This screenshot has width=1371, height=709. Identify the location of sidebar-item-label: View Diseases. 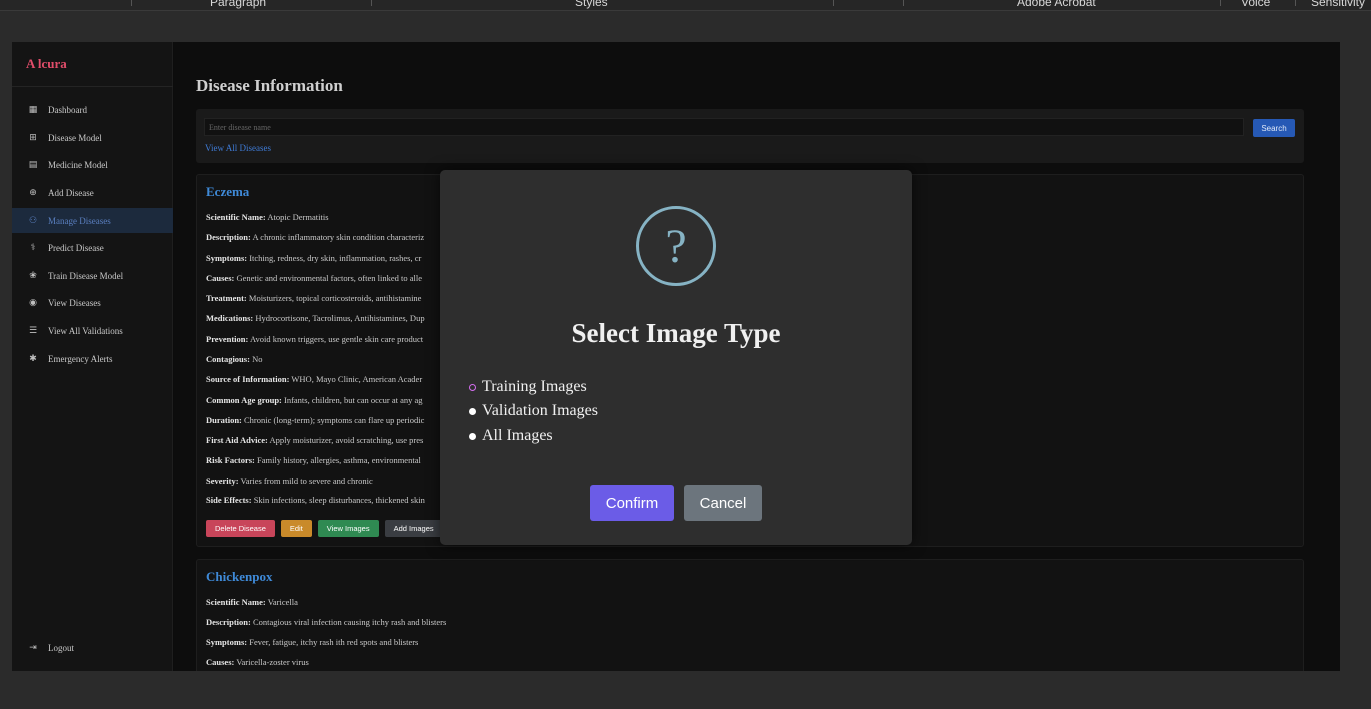
(74, 302).